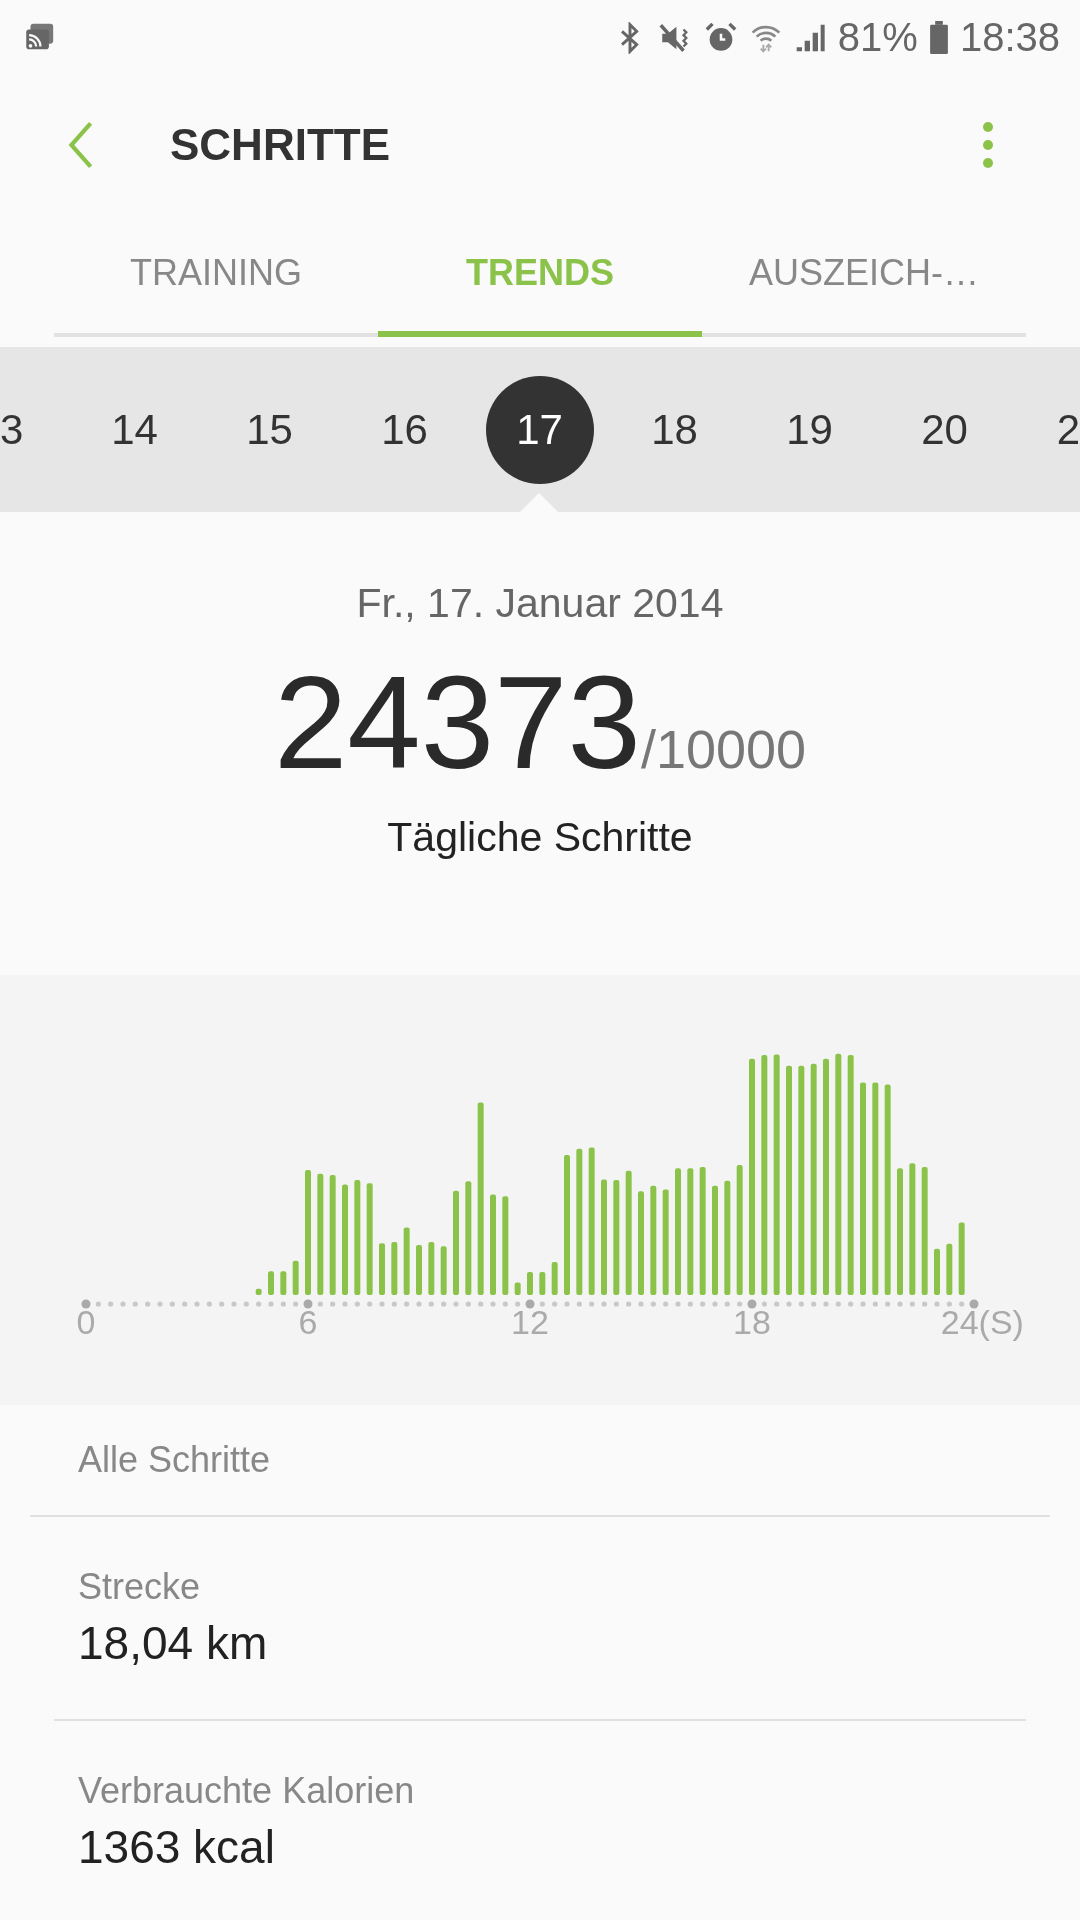 This screenshot has width=1080, height=1920. What do you see at coordinates (1009, 37) in the screenshot?
I see `clock: 18:38` at bounding box center [1009, 37].